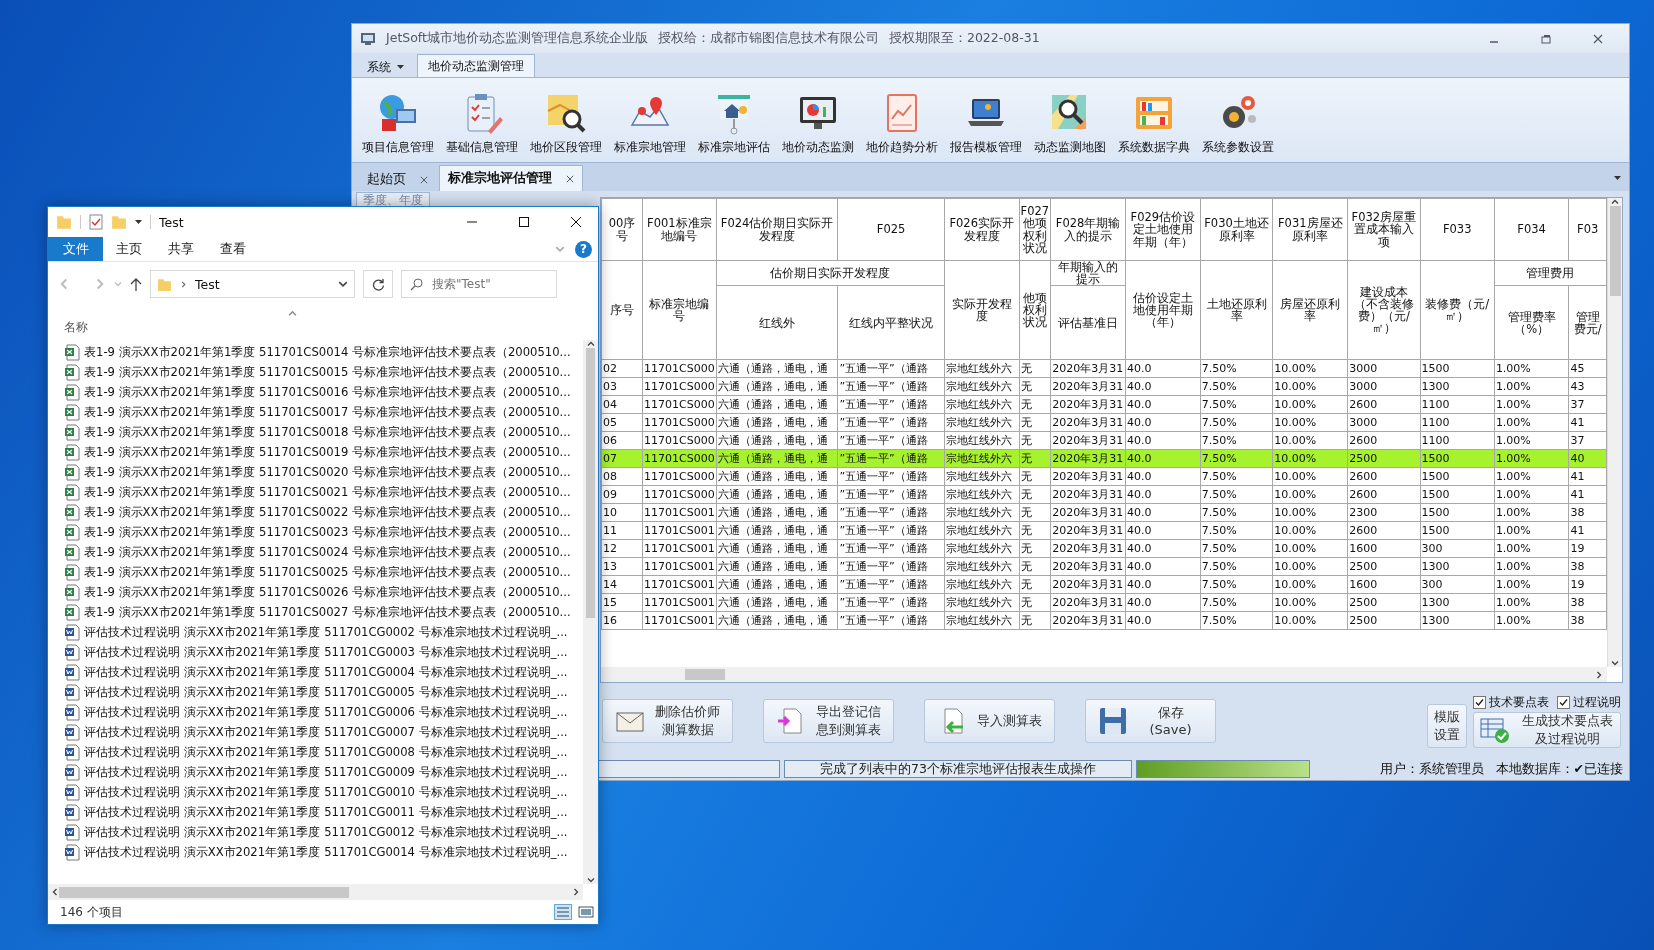 This screenshot has width=1654, height=950. What do you see at coordinates (252, 284) in the screenshot?
I see `address-bar: Test` at bounding box center [252, 284].